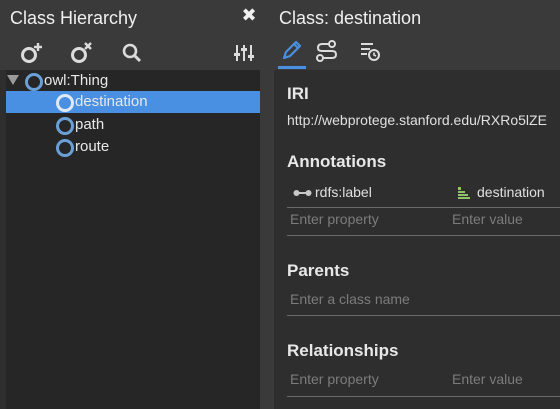 The image size is (560, 409). Describe the element at coordinates (263, 239) in the screenshot. I see `panel-scroll-gutter` at that location.